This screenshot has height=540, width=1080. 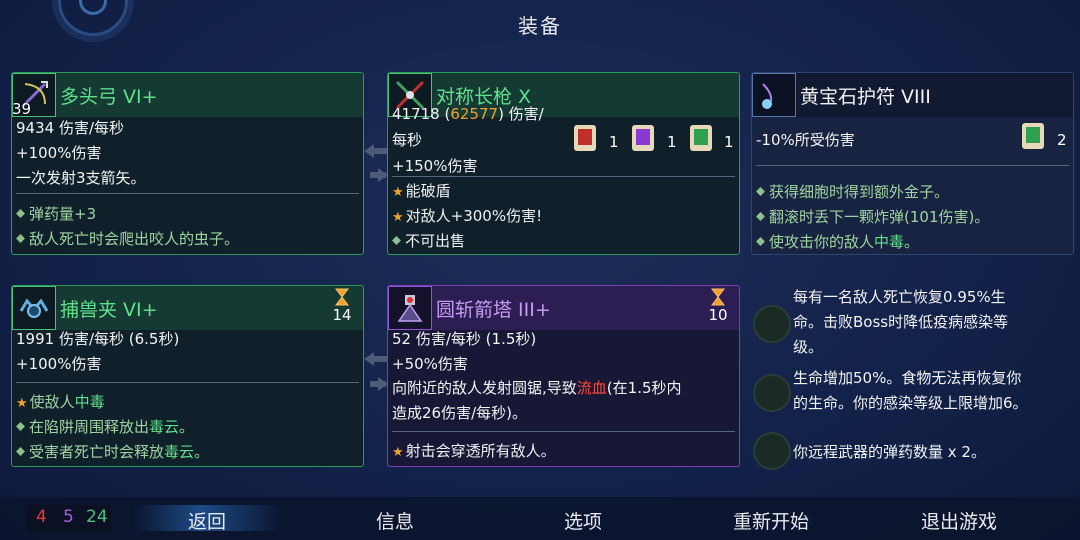 I want to click on survival-stat: 24, so click(x=97, y=517).